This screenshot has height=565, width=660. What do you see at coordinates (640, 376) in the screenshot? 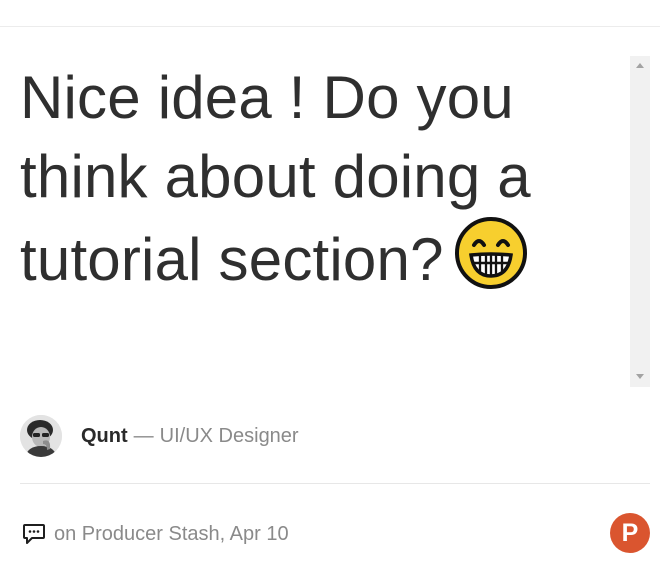
I see `scroll-down-arrow-icon` at bounding box center [640, 376].